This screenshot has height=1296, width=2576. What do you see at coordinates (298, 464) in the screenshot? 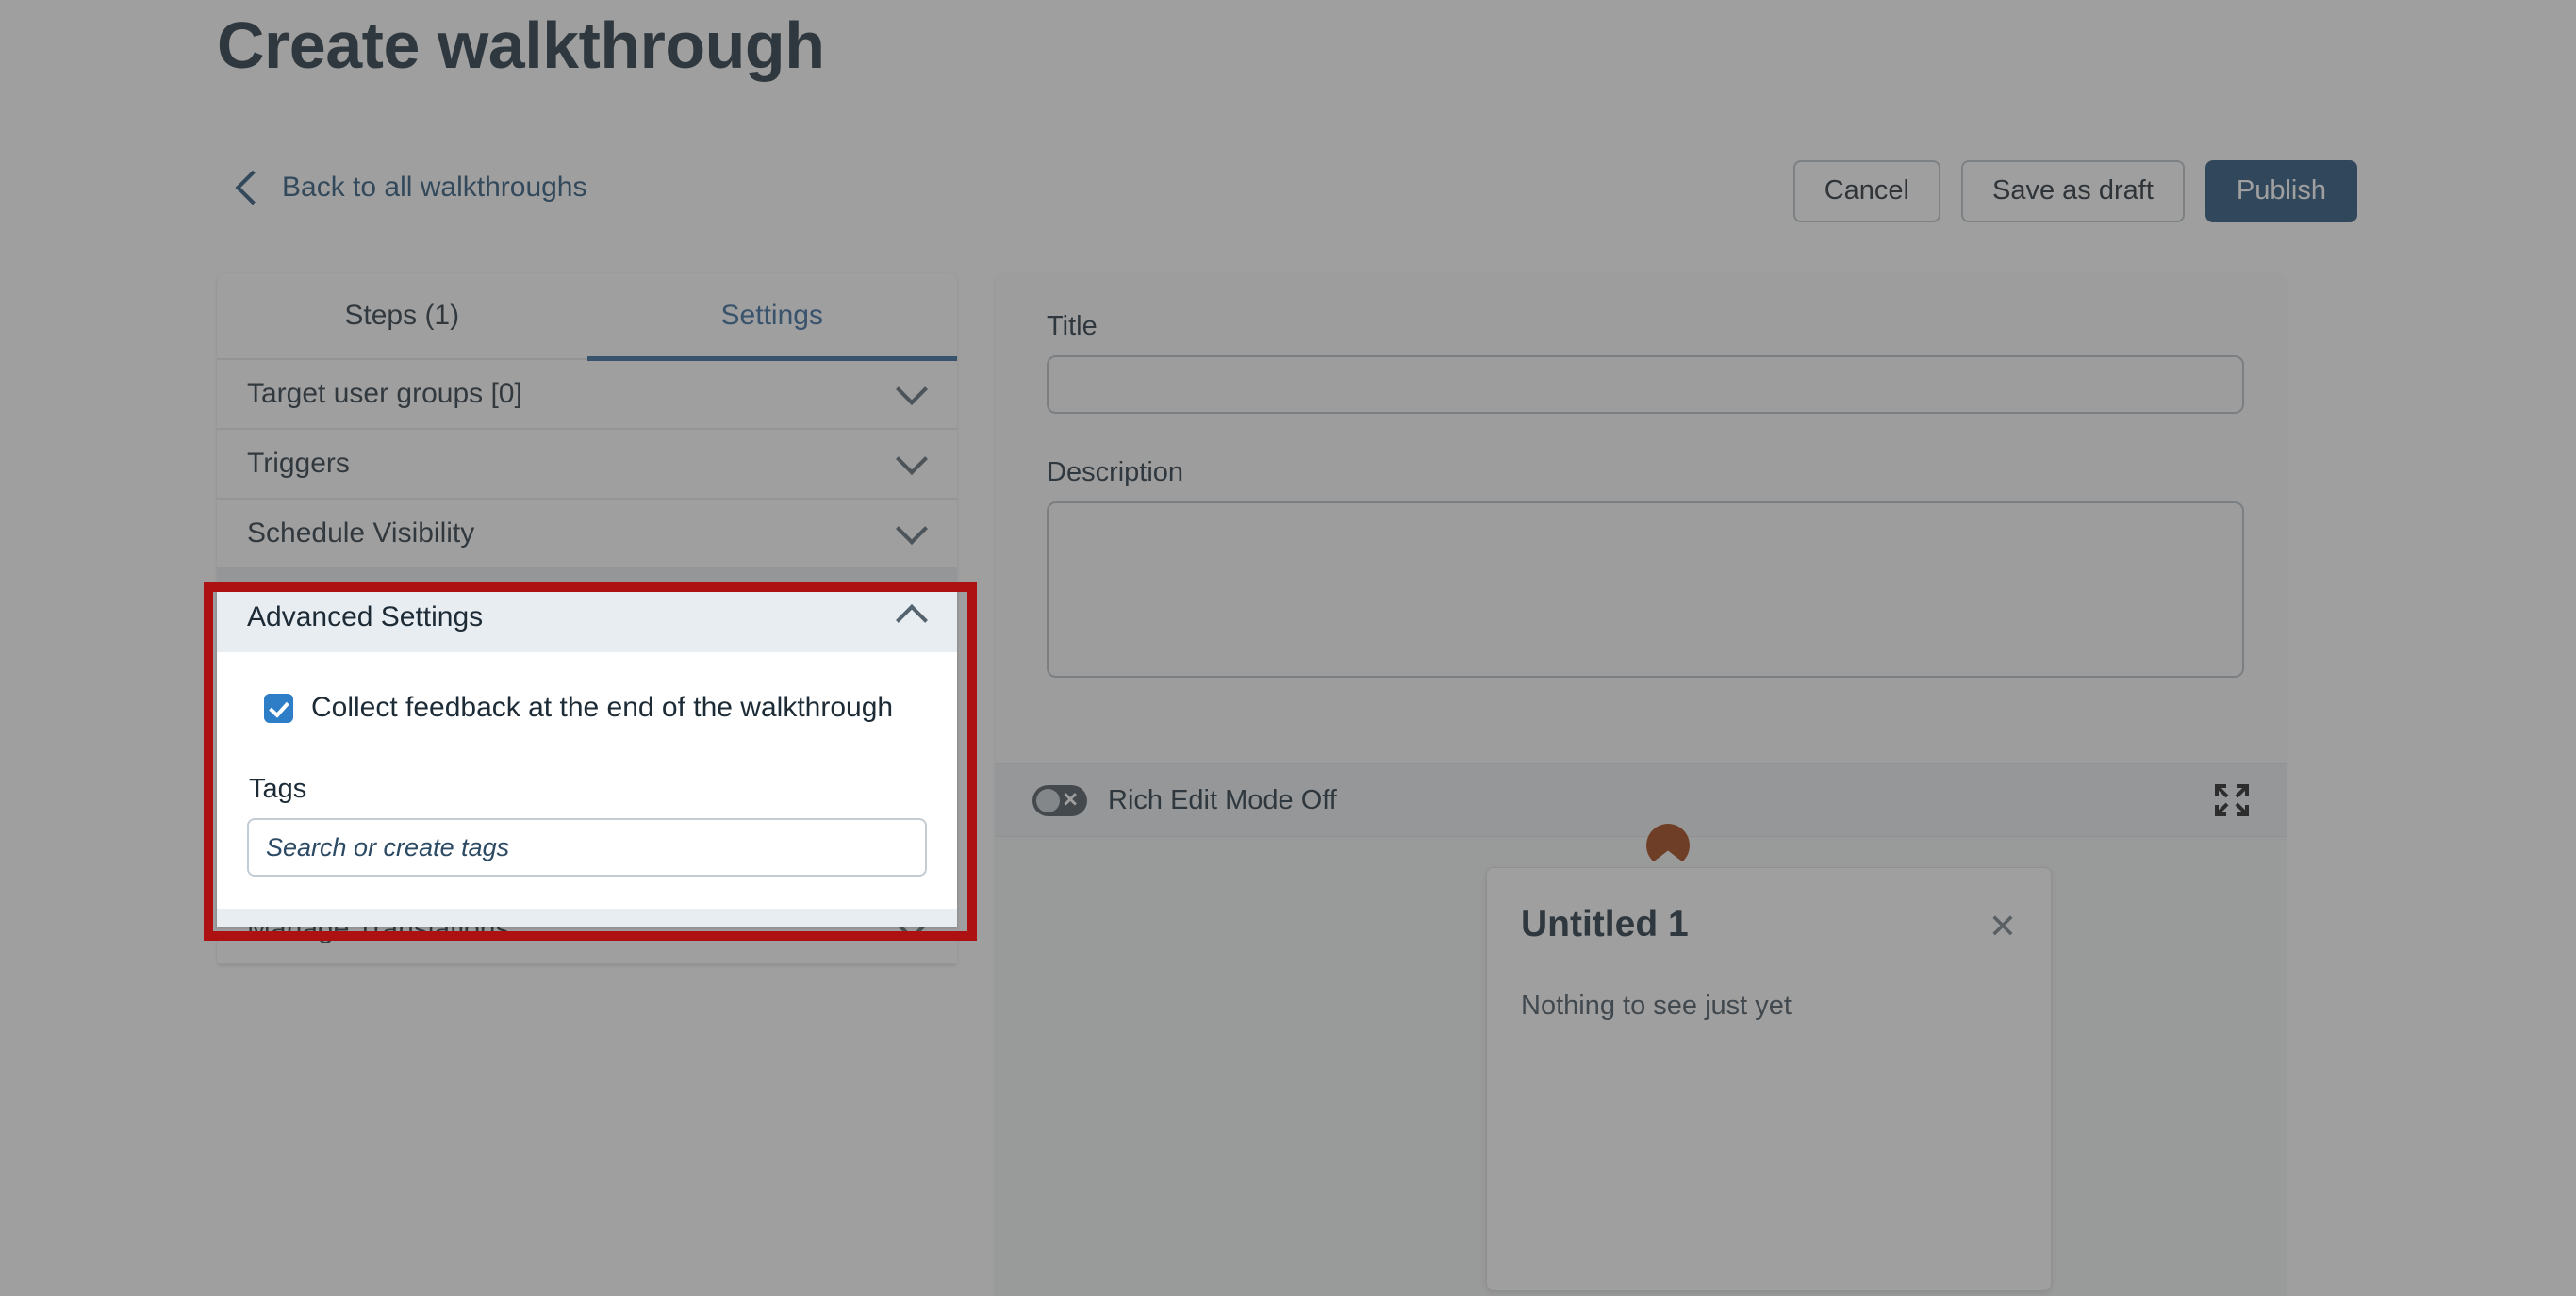
I see `accordion-label: Triggers` at bounding box center [298, 464].